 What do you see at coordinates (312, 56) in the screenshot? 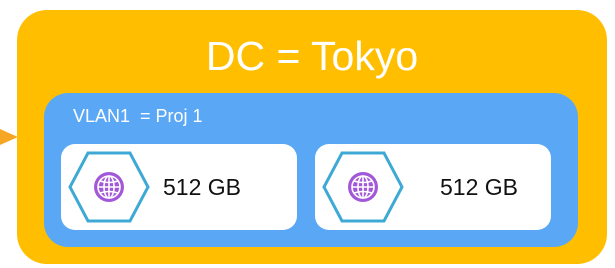
I see `datacenter-title: DC = Tokyo` at bounding box center [312, 56].